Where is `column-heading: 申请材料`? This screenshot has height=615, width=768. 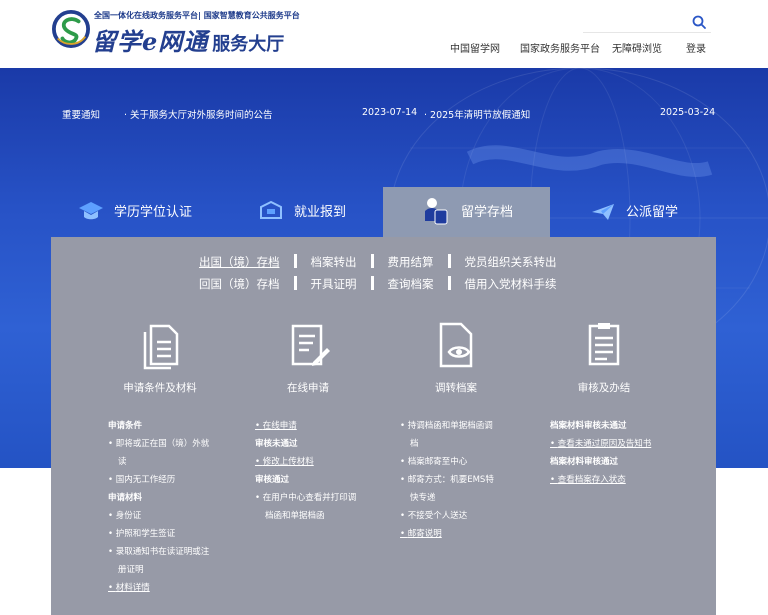
column-heading: 申请材料 is located at coordinates (125, 498).